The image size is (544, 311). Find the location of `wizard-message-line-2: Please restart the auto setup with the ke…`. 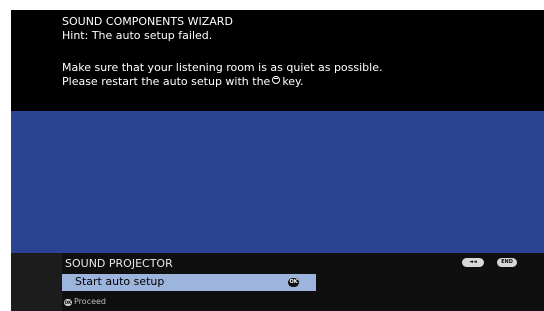

wizard-message-line-2: Please restart the auto setup with the ke… is located at coordinates (183, 82).